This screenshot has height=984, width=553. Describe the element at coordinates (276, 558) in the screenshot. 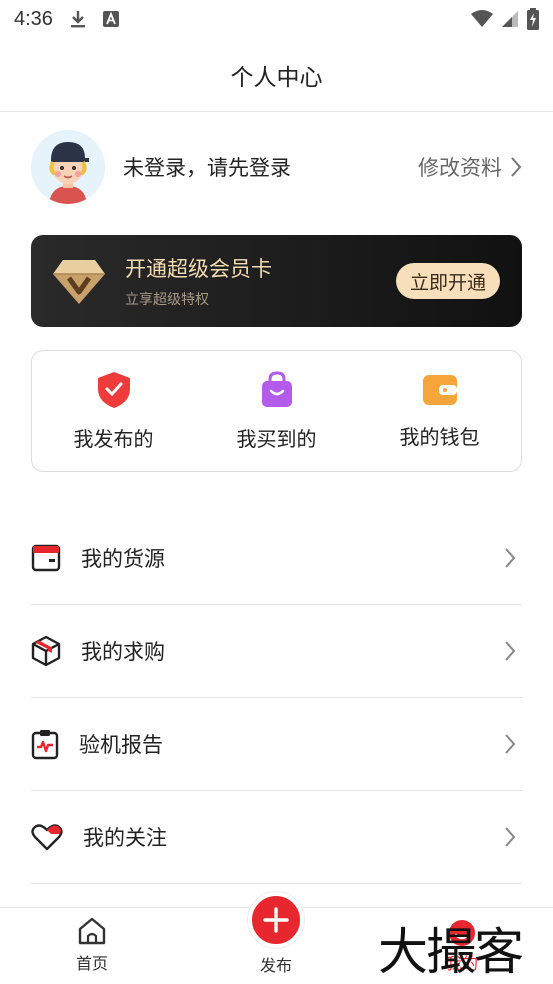

I see `menu-item-supply: 我的货源` at that location.